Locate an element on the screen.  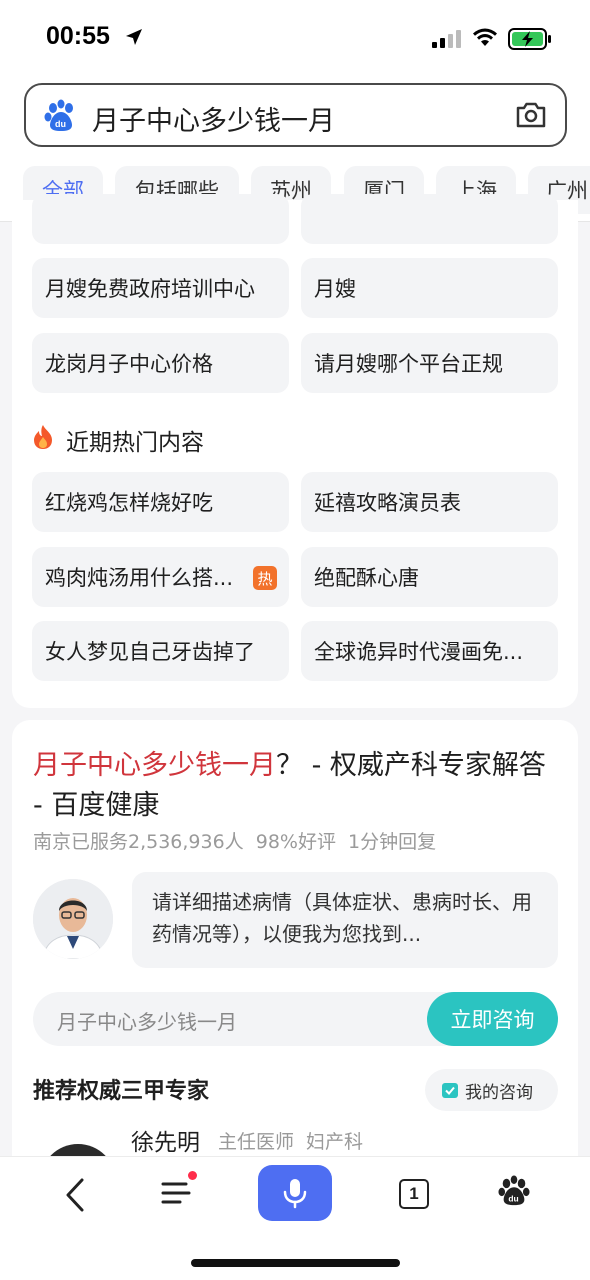
doctor-avatar is located at coordinates (73, 919).